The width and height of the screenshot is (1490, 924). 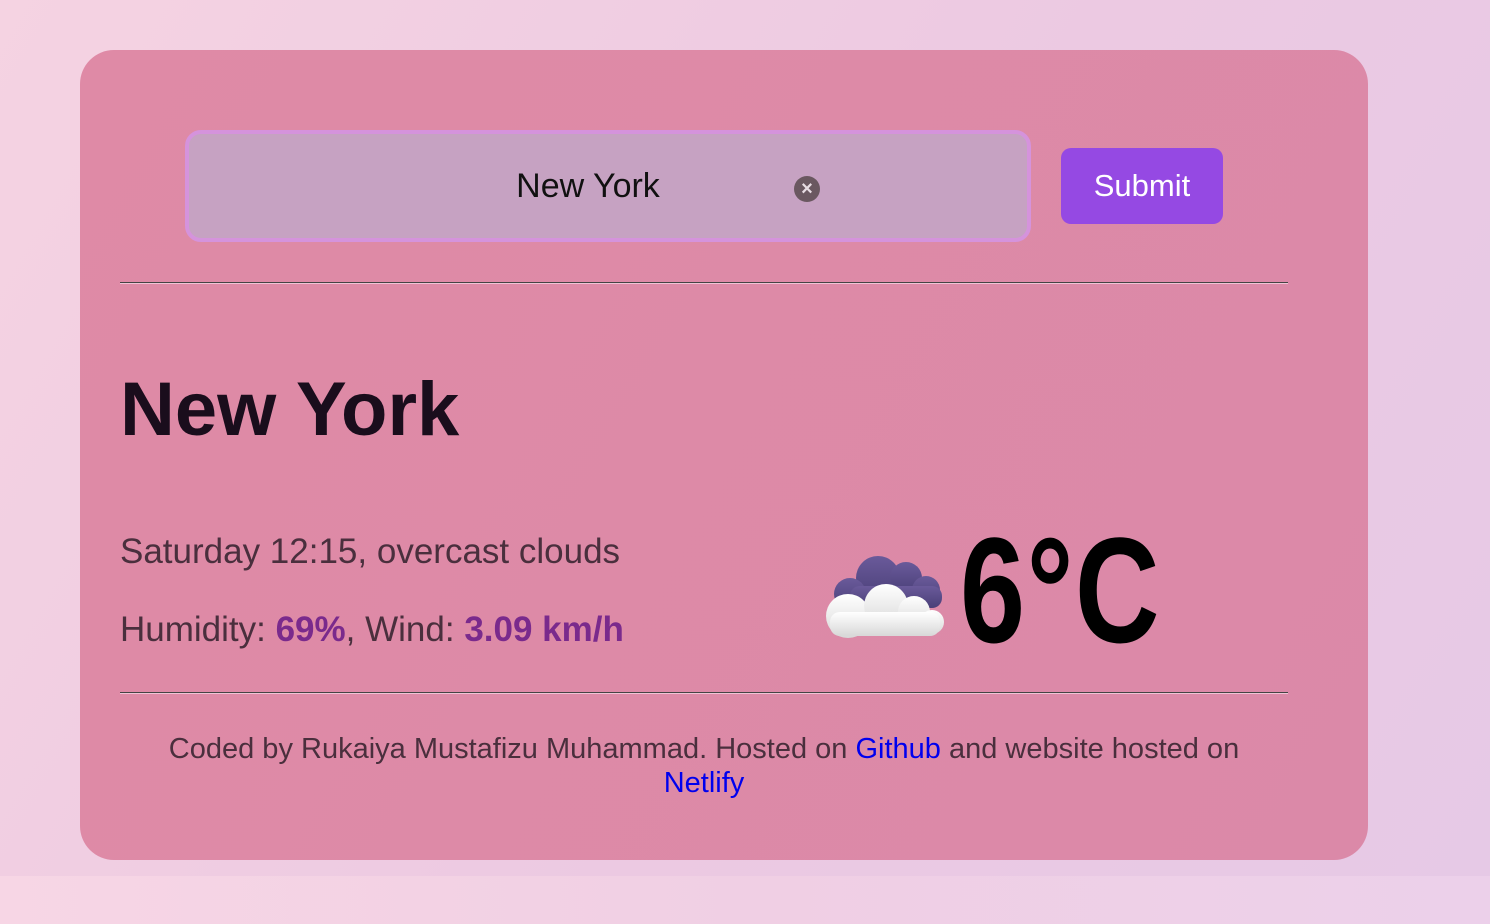 What do you see at coordinates (704, 783) in the screenshot?
I see `netlify-link: Netlify` at bounding box center [704, 783].